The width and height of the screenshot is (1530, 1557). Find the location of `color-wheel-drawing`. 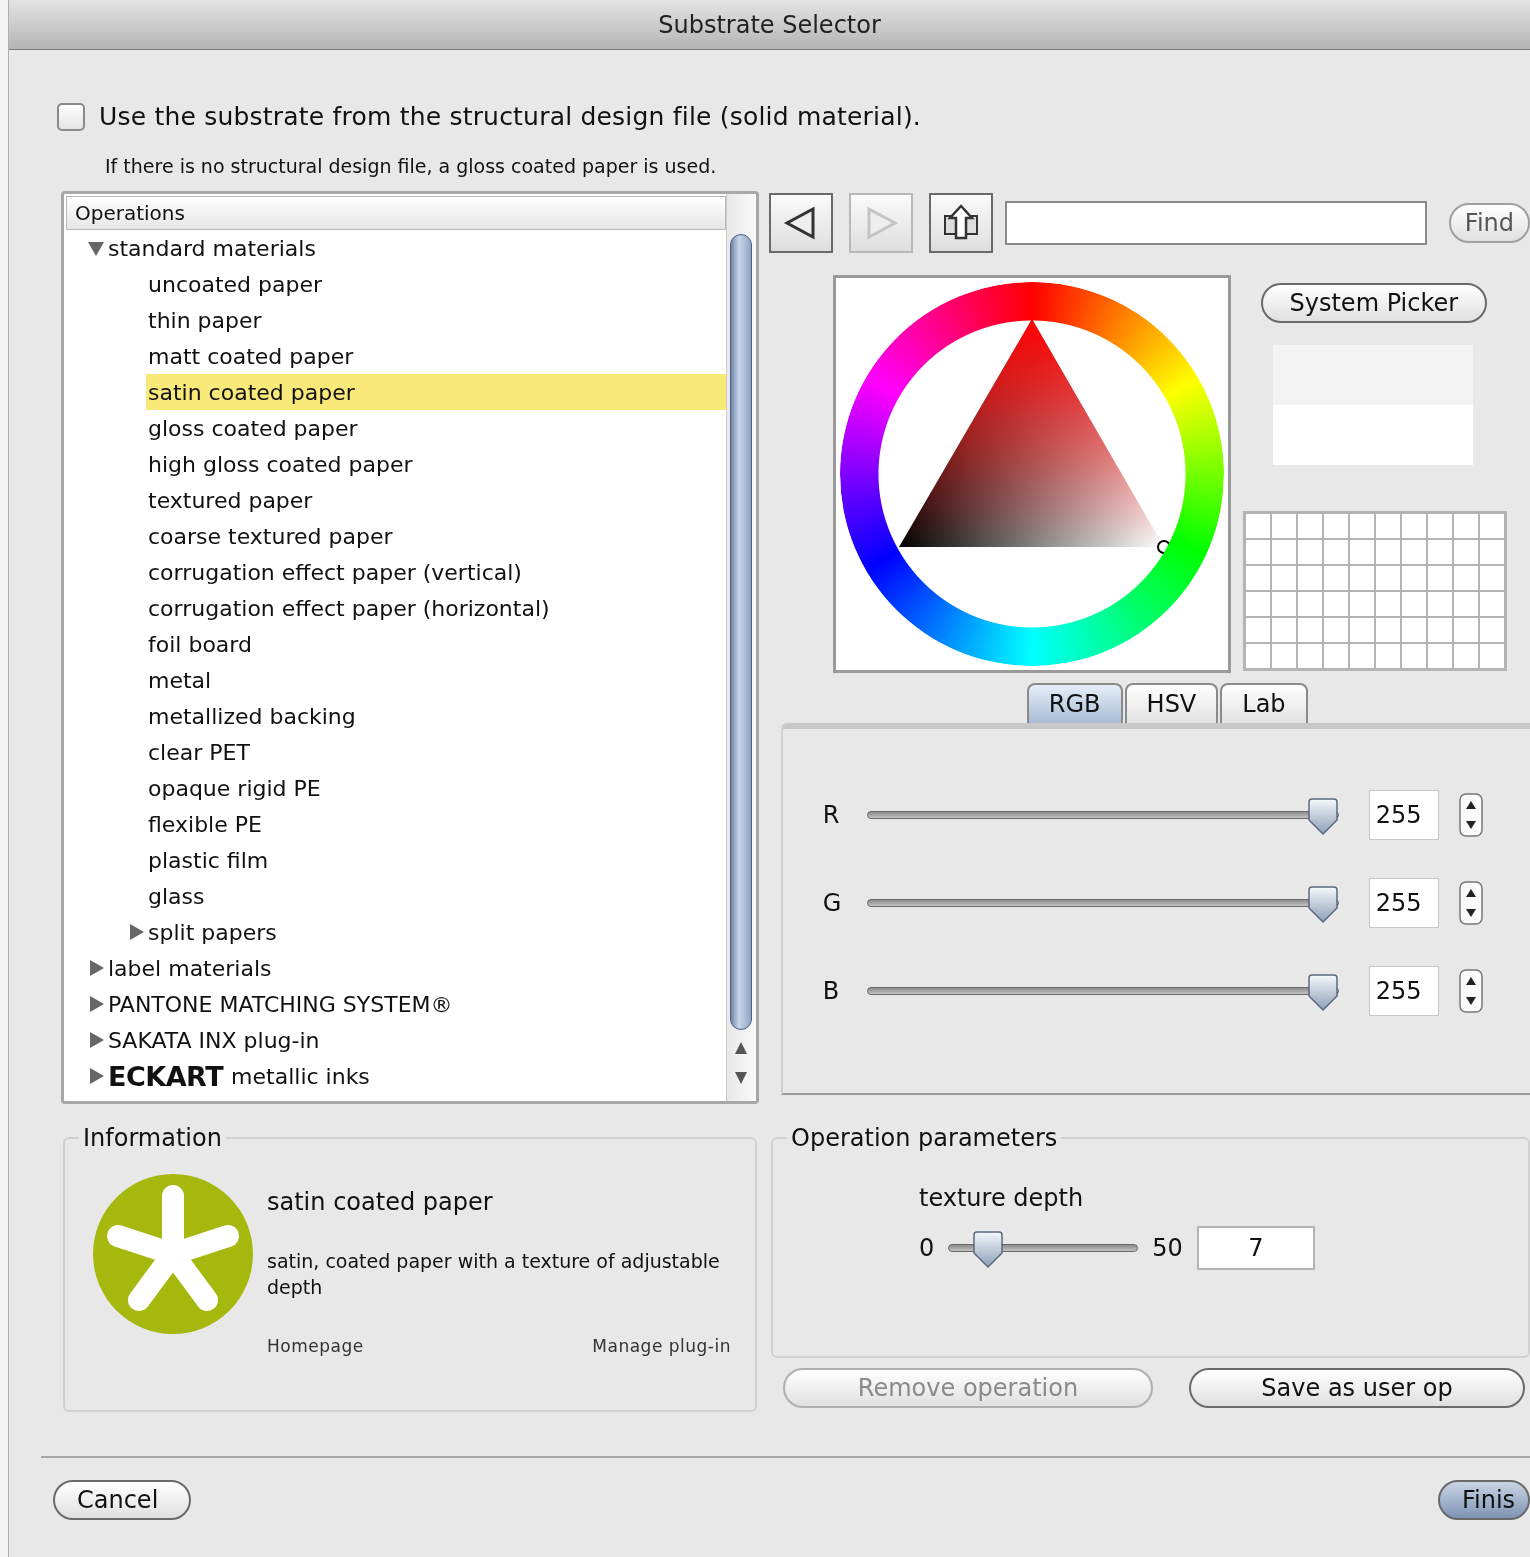

color-wheel-drawing is located at coordinates (1031, 474).